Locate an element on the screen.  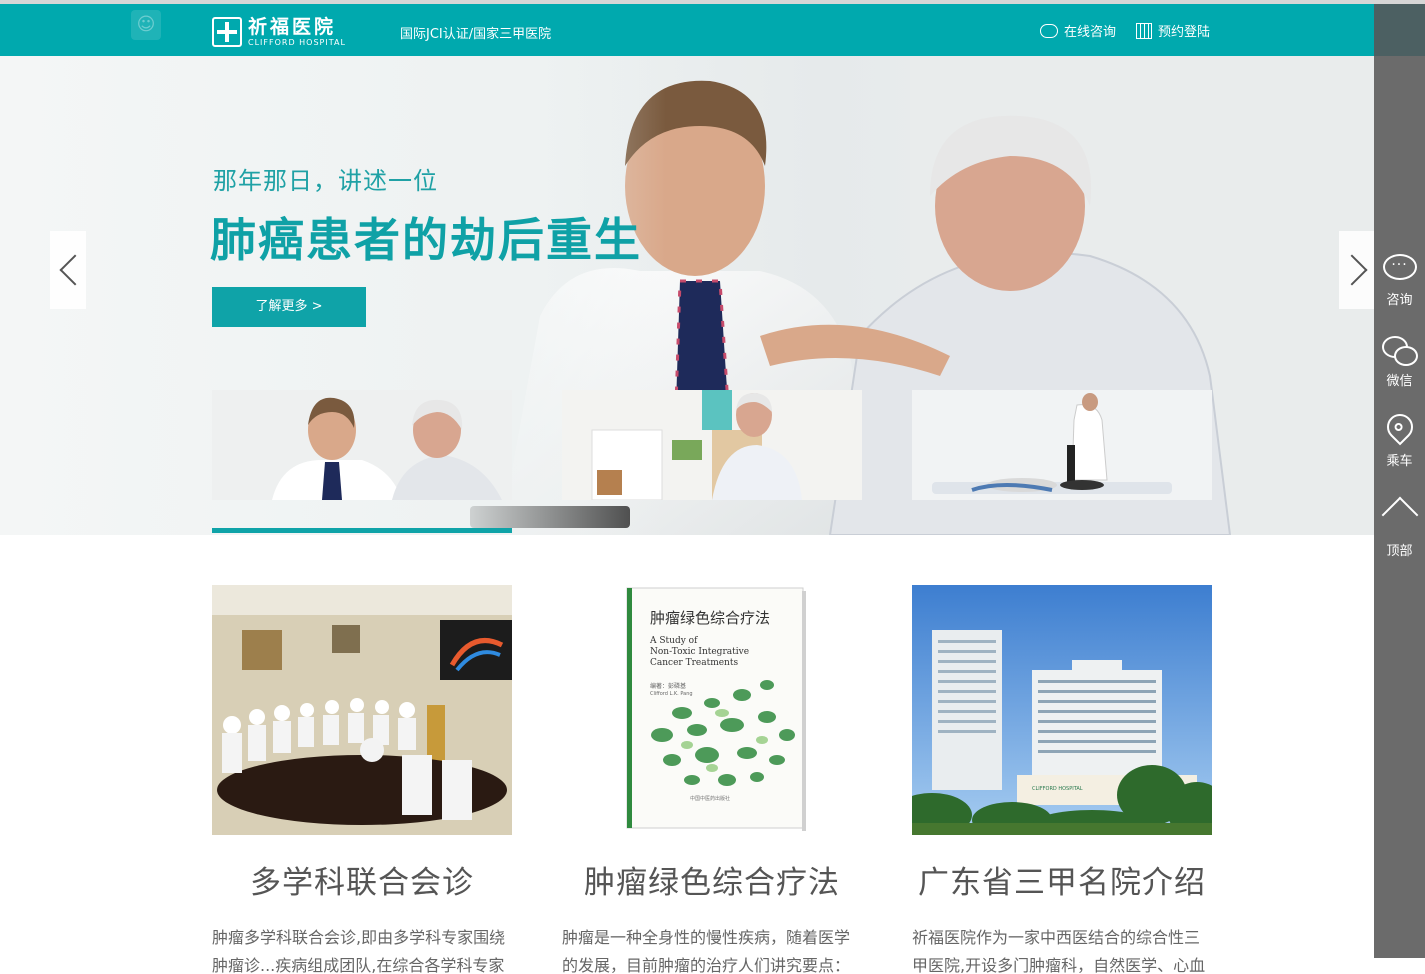
logo-chinese-name: 祈福医院 is located at coordinates (292, 26).